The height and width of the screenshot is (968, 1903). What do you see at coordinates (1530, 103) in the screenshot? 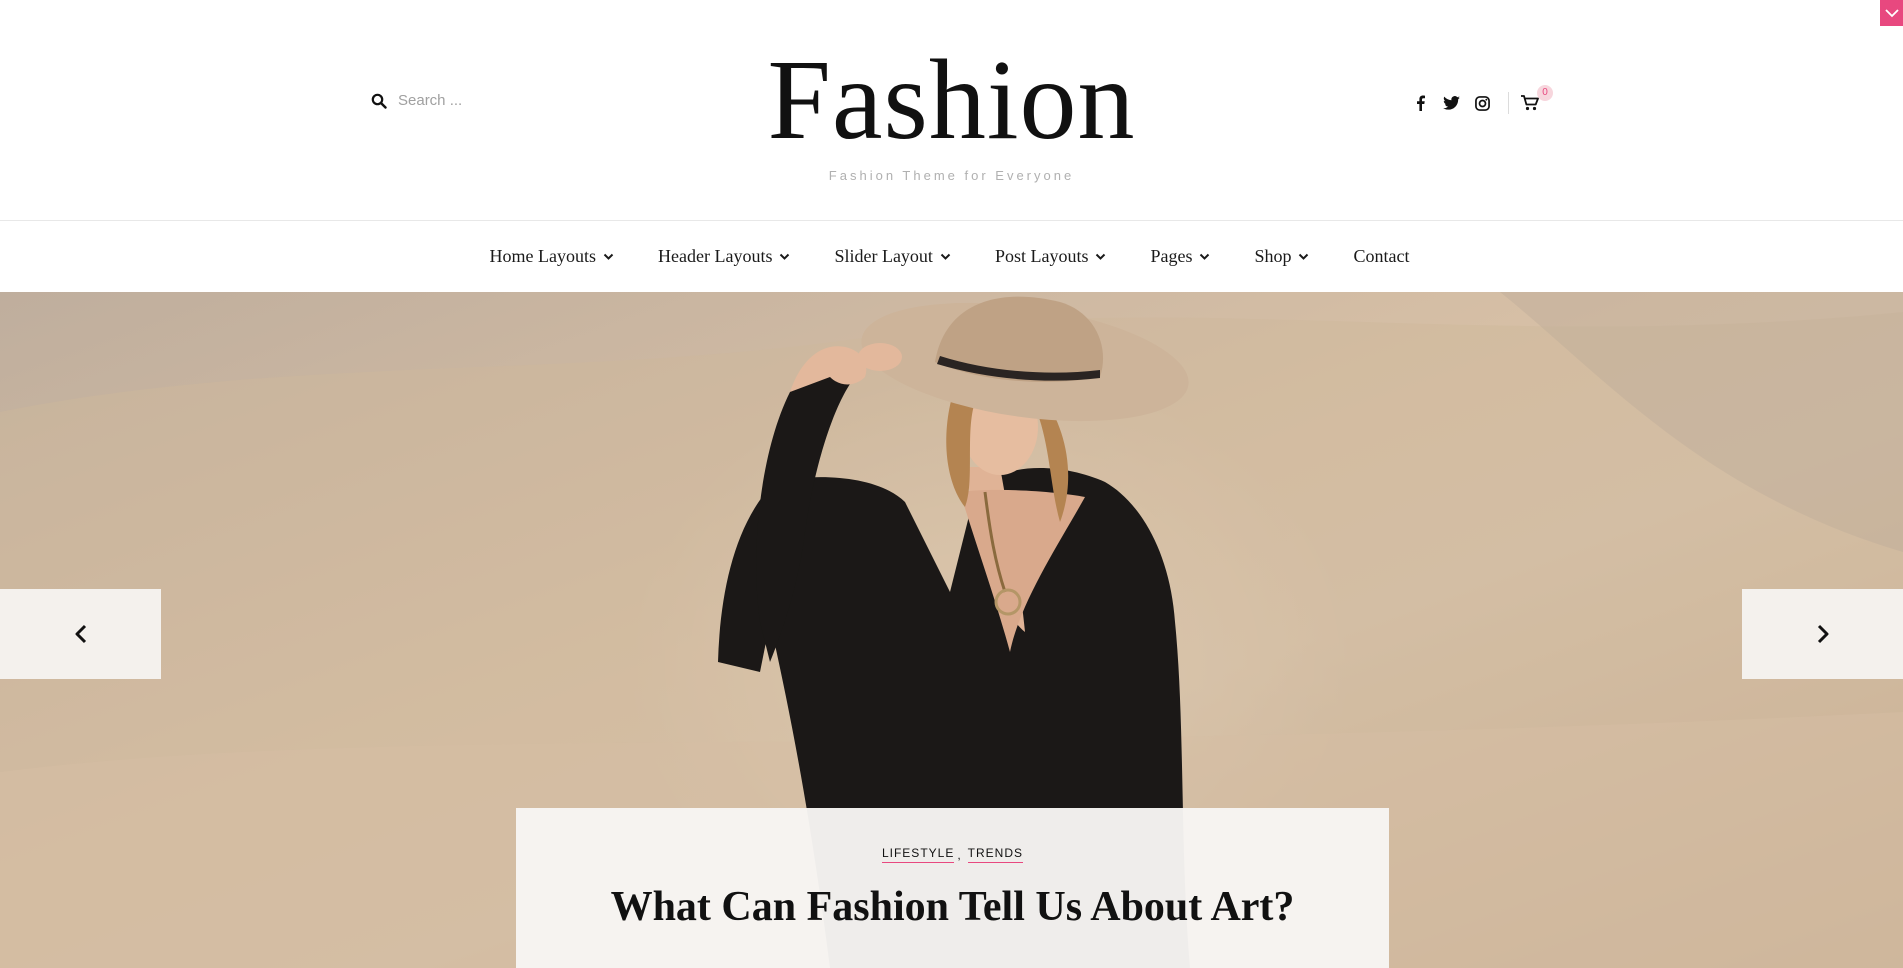
I see `shopping-cart-icon` at bounding box center [1530, 103].